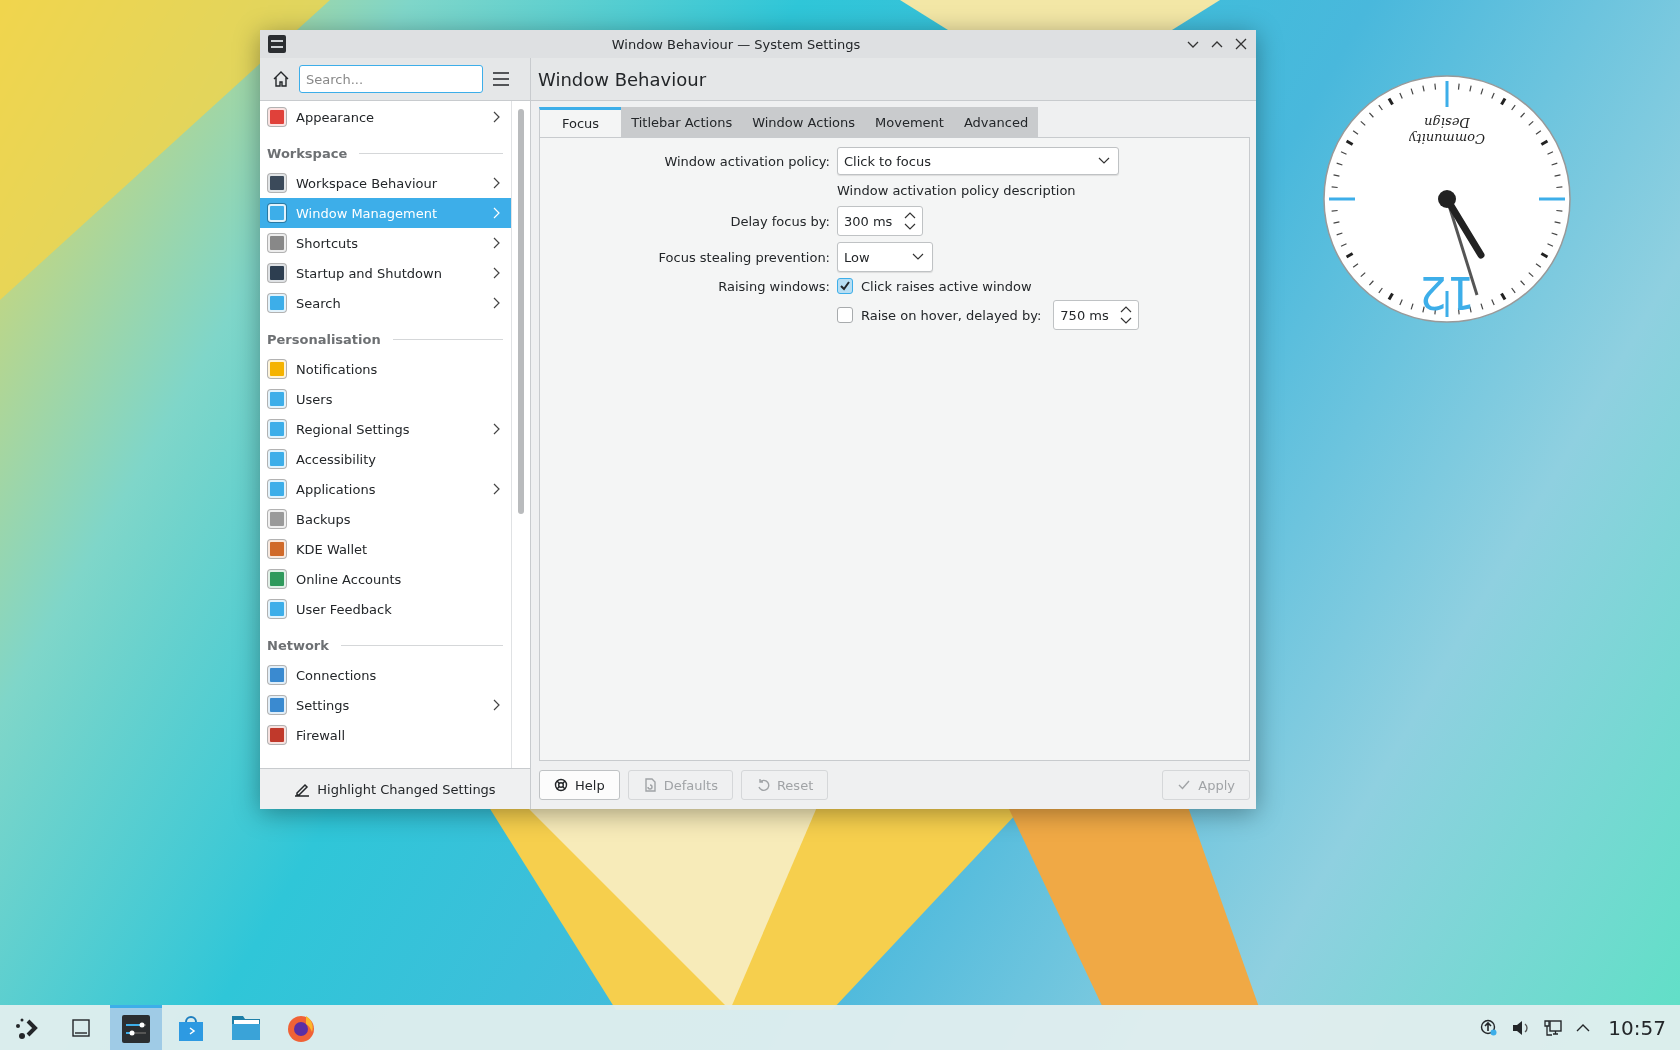 The image size is (1680, 1050). Describe the element at coordinates (1096, 315) in the screenshot. I see `spin-box: 750 ms` at that location.